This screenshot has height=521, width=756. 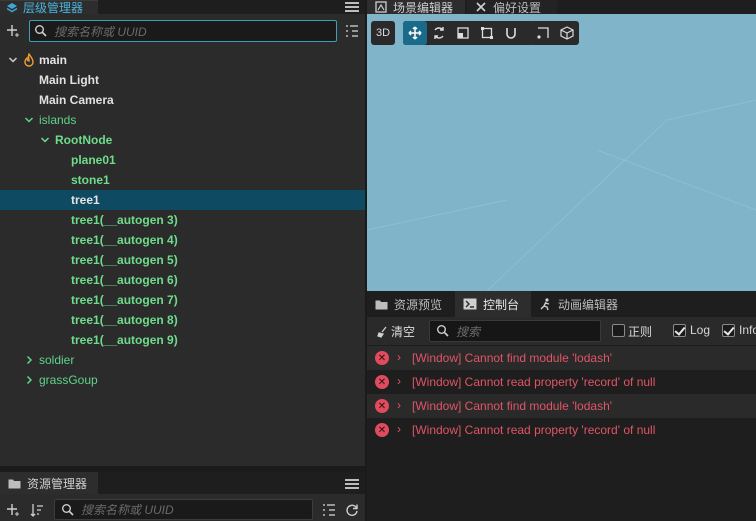 I want to click on tree-node-label: tree1(__autogen 3), so click(x=124, y=220).